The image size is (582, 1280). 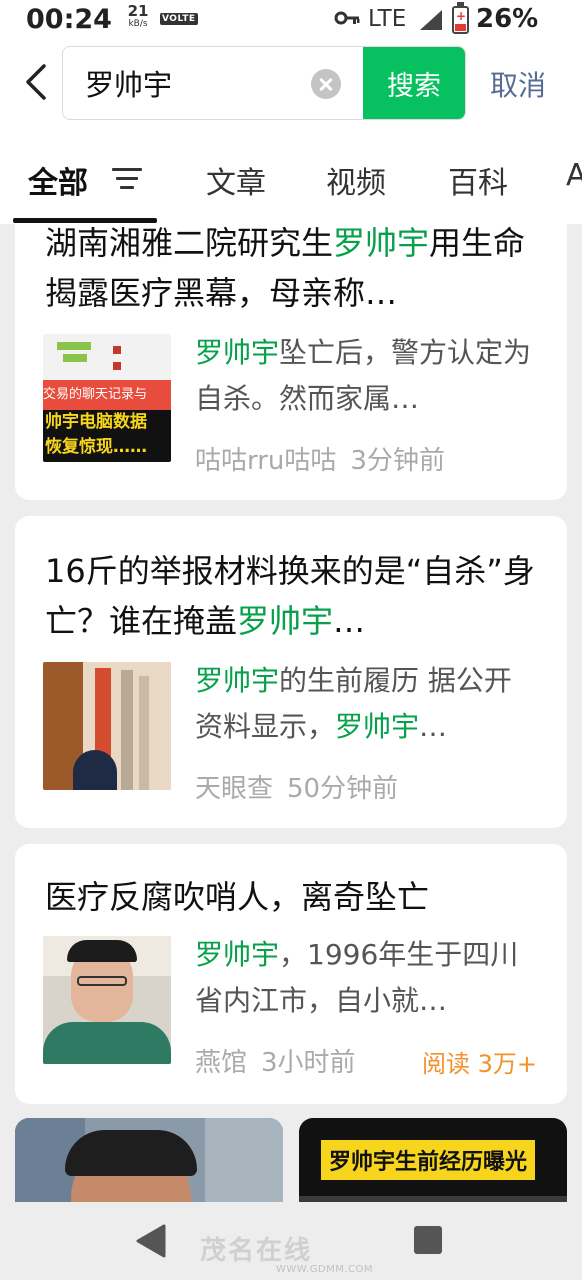 I want to click on battery-percent: 26%, so click(x=507, y=19).